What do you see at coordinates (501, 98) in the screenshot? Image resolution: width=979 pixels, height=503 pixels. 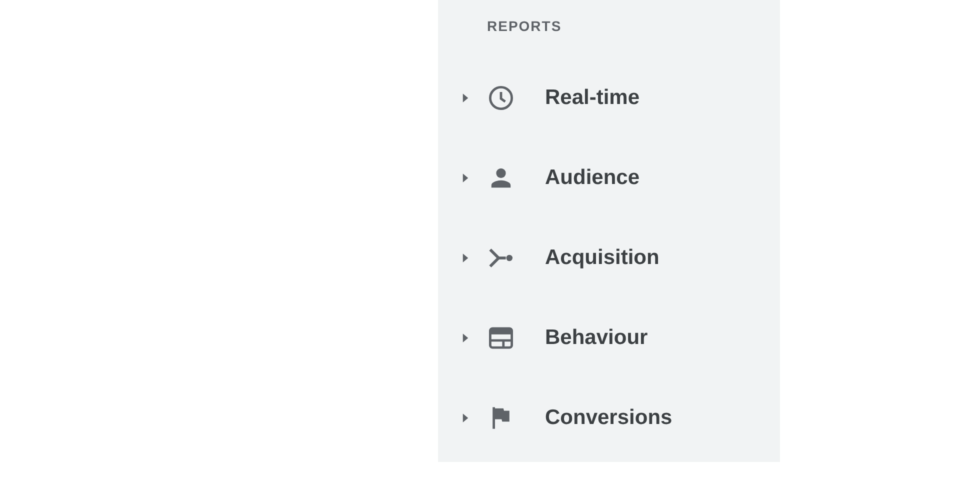 I see `clock-icon` at bounding box center [501, 98].